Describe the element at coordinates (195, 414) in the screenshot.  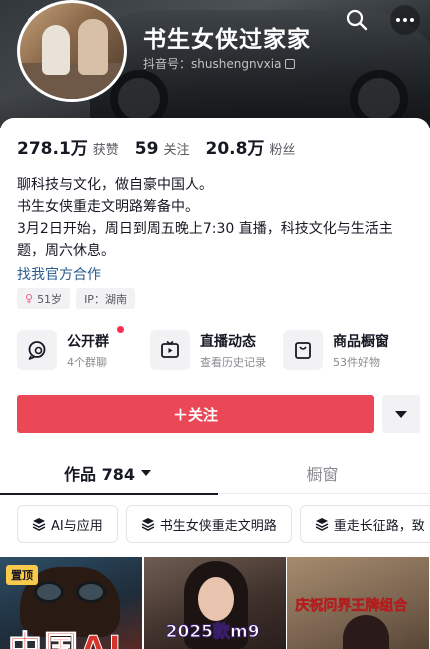
I see `follow-button: ＋关注` at that location.